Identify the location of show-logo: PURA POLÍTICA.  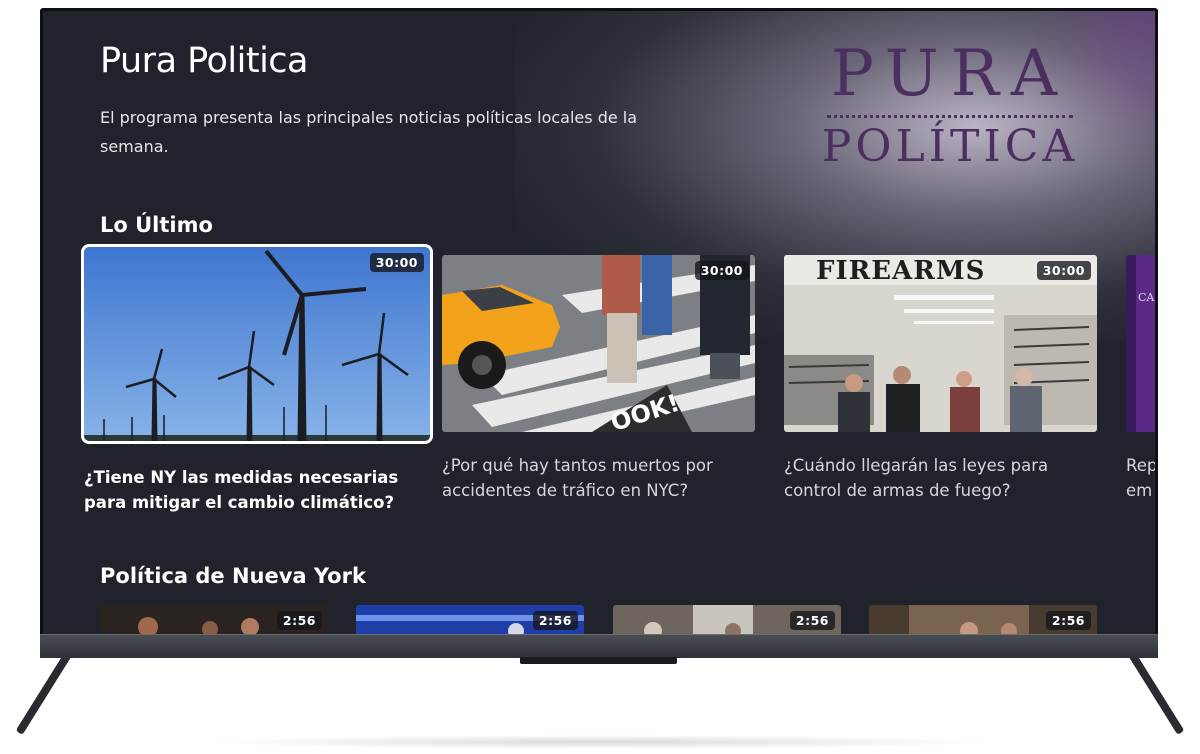
(950, 105).